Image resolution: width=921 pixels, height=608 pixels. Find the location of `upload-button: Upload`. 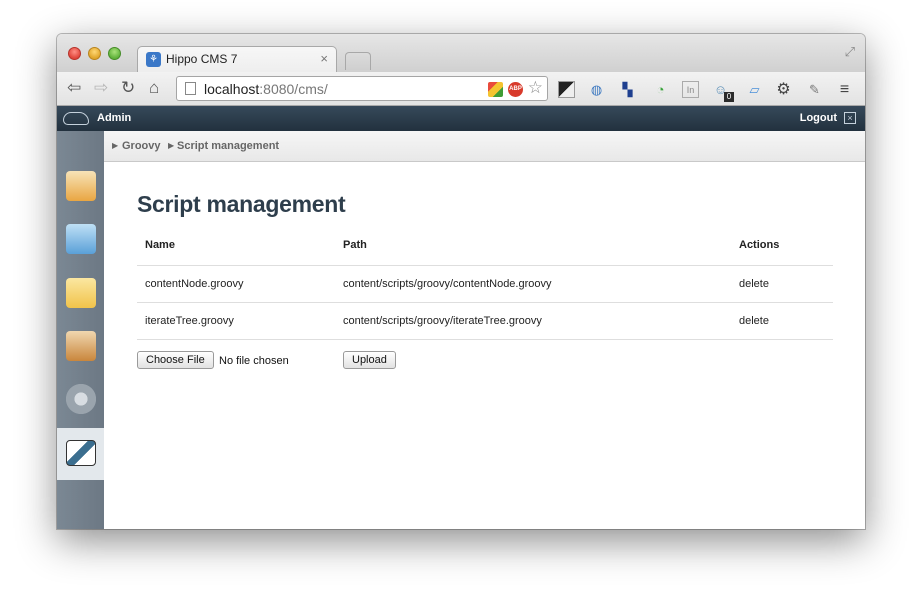

upload-button: Upload is located at coordinates (369, 360).